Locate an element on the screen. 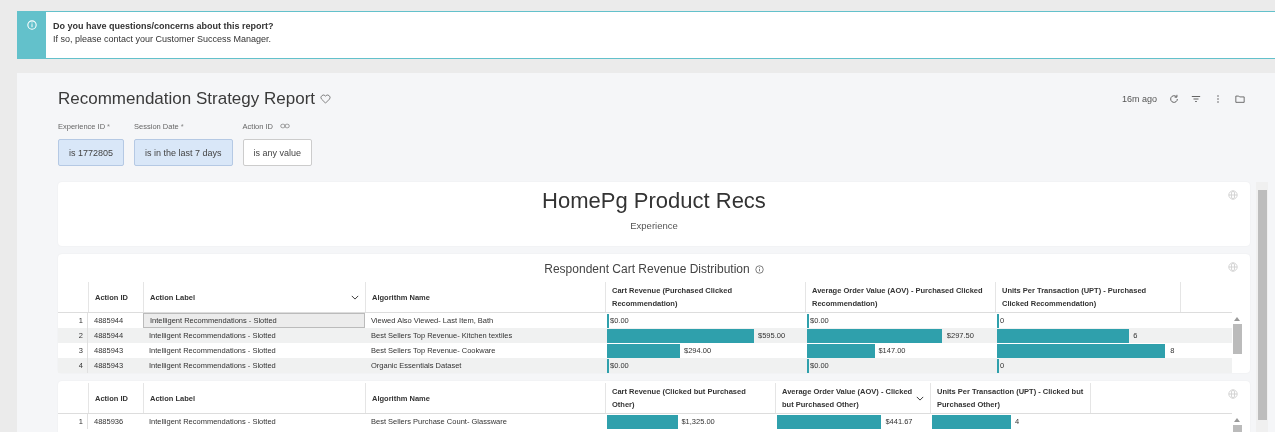  filter-icon is located at coordinates (1196, 99).